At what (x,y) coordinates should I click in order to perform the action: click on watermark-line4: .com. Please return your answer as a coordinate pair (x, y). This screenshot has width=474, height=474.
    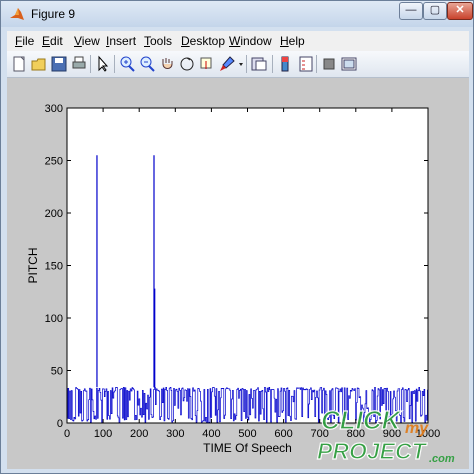
    Looking at the image, I should click on (442, 459).